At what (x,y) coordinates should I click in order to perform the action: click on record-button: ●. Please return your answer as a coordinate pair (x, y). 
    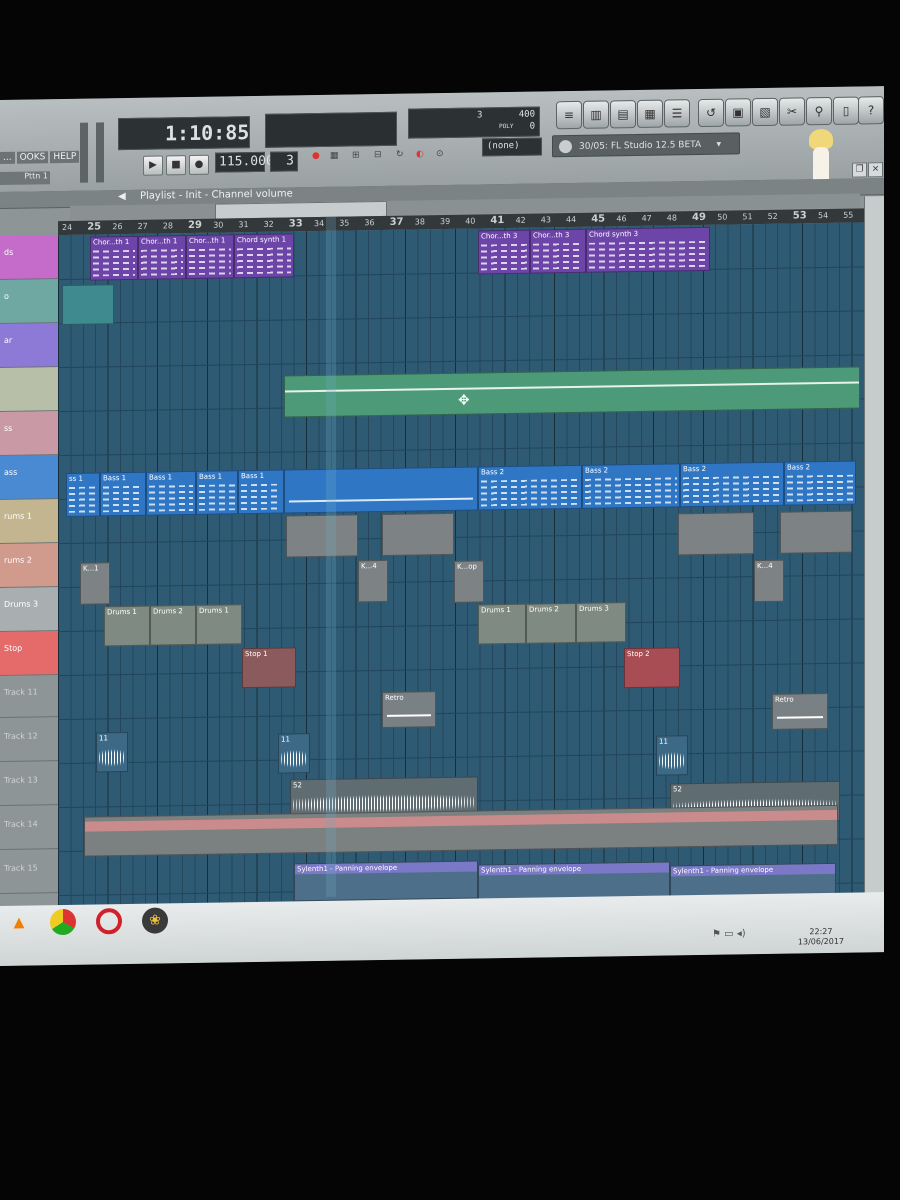
    Looking at the image, I should click on (199, 165).